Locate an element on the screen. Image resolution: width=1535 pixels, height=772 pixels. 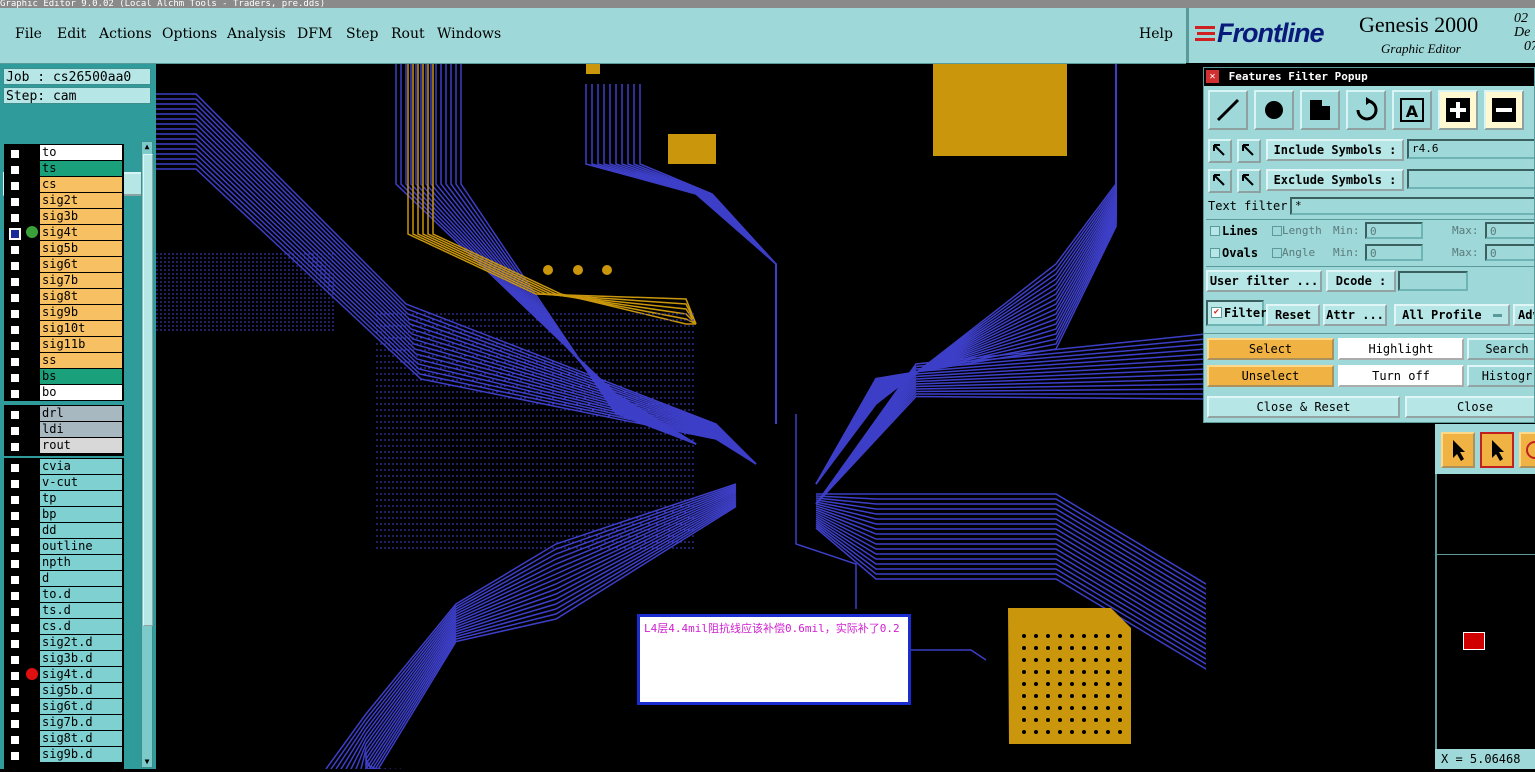
advanced-button: Adv is located at coordinates (1523, 315).